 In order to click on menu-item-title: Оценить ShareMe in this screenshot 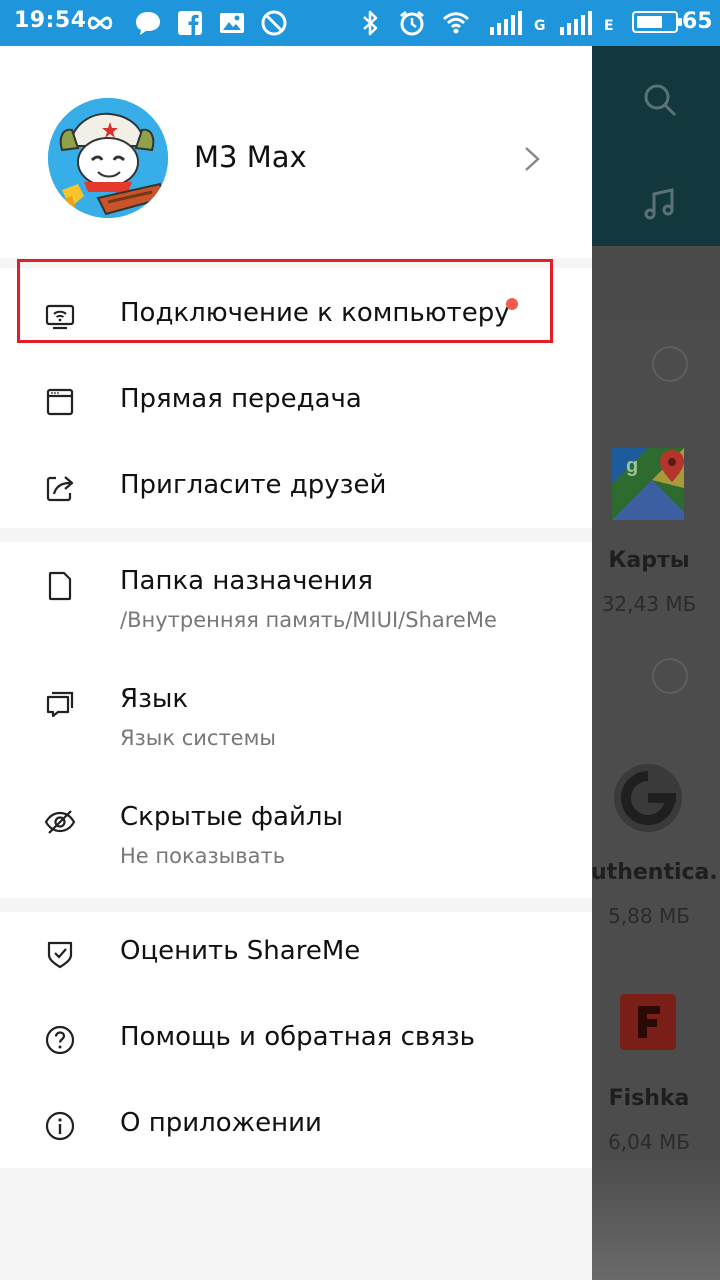, I will do `click(240, 951)`.